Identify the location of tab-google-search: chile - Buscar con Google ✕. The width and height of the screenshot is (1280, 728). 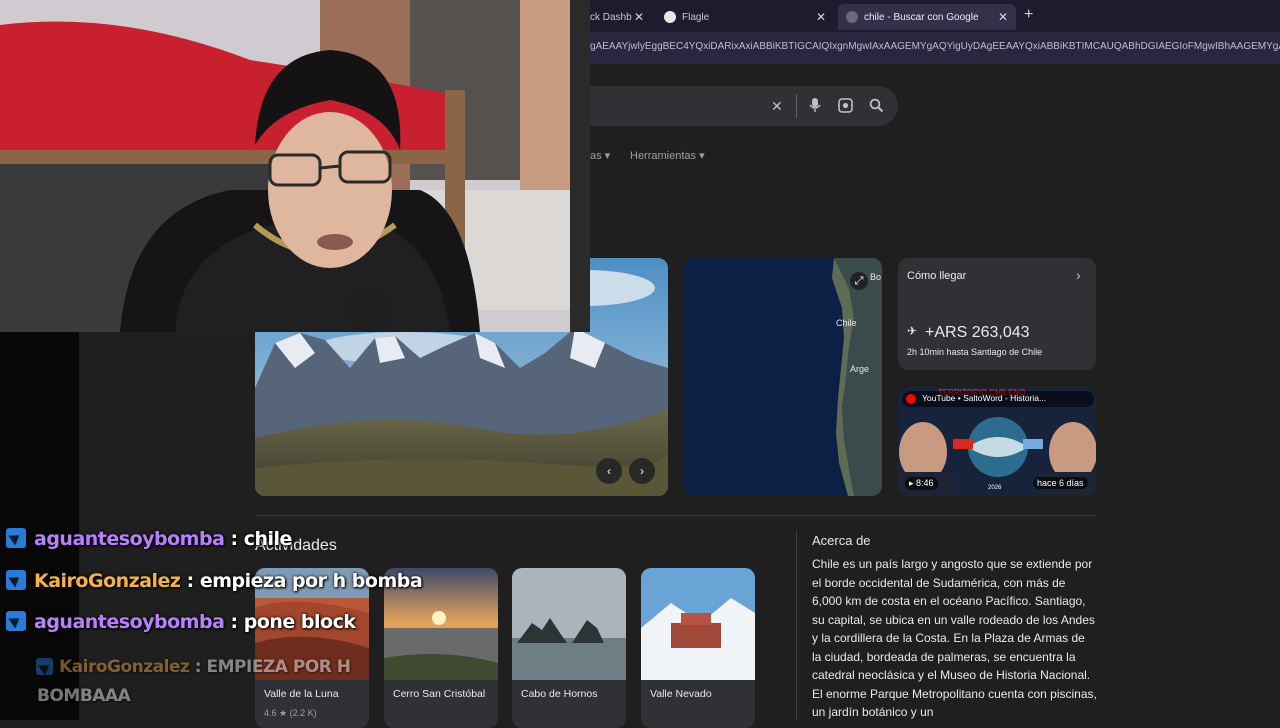
(927, 17).